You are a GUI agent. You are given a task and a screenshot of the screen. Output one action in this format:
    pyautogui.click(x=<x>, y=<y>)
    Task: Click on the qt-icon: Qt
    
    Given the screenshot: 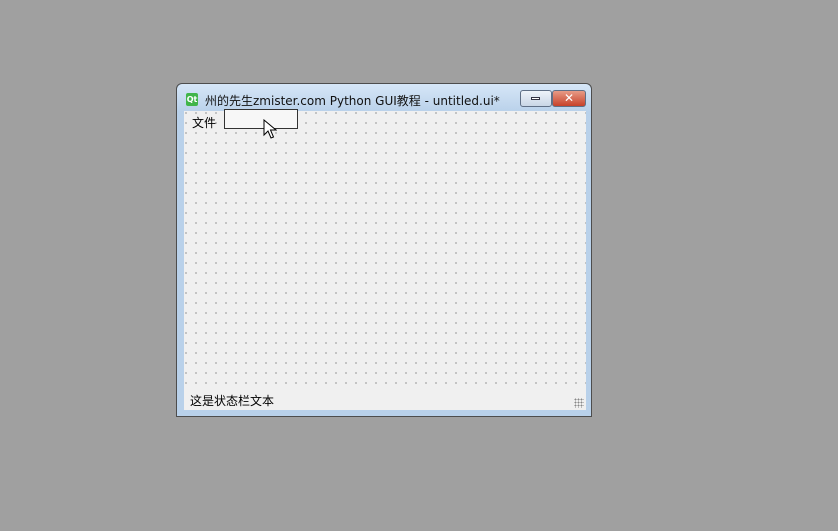 What is the action you would take?
    pyautogui.click(x=192, y=99)
    